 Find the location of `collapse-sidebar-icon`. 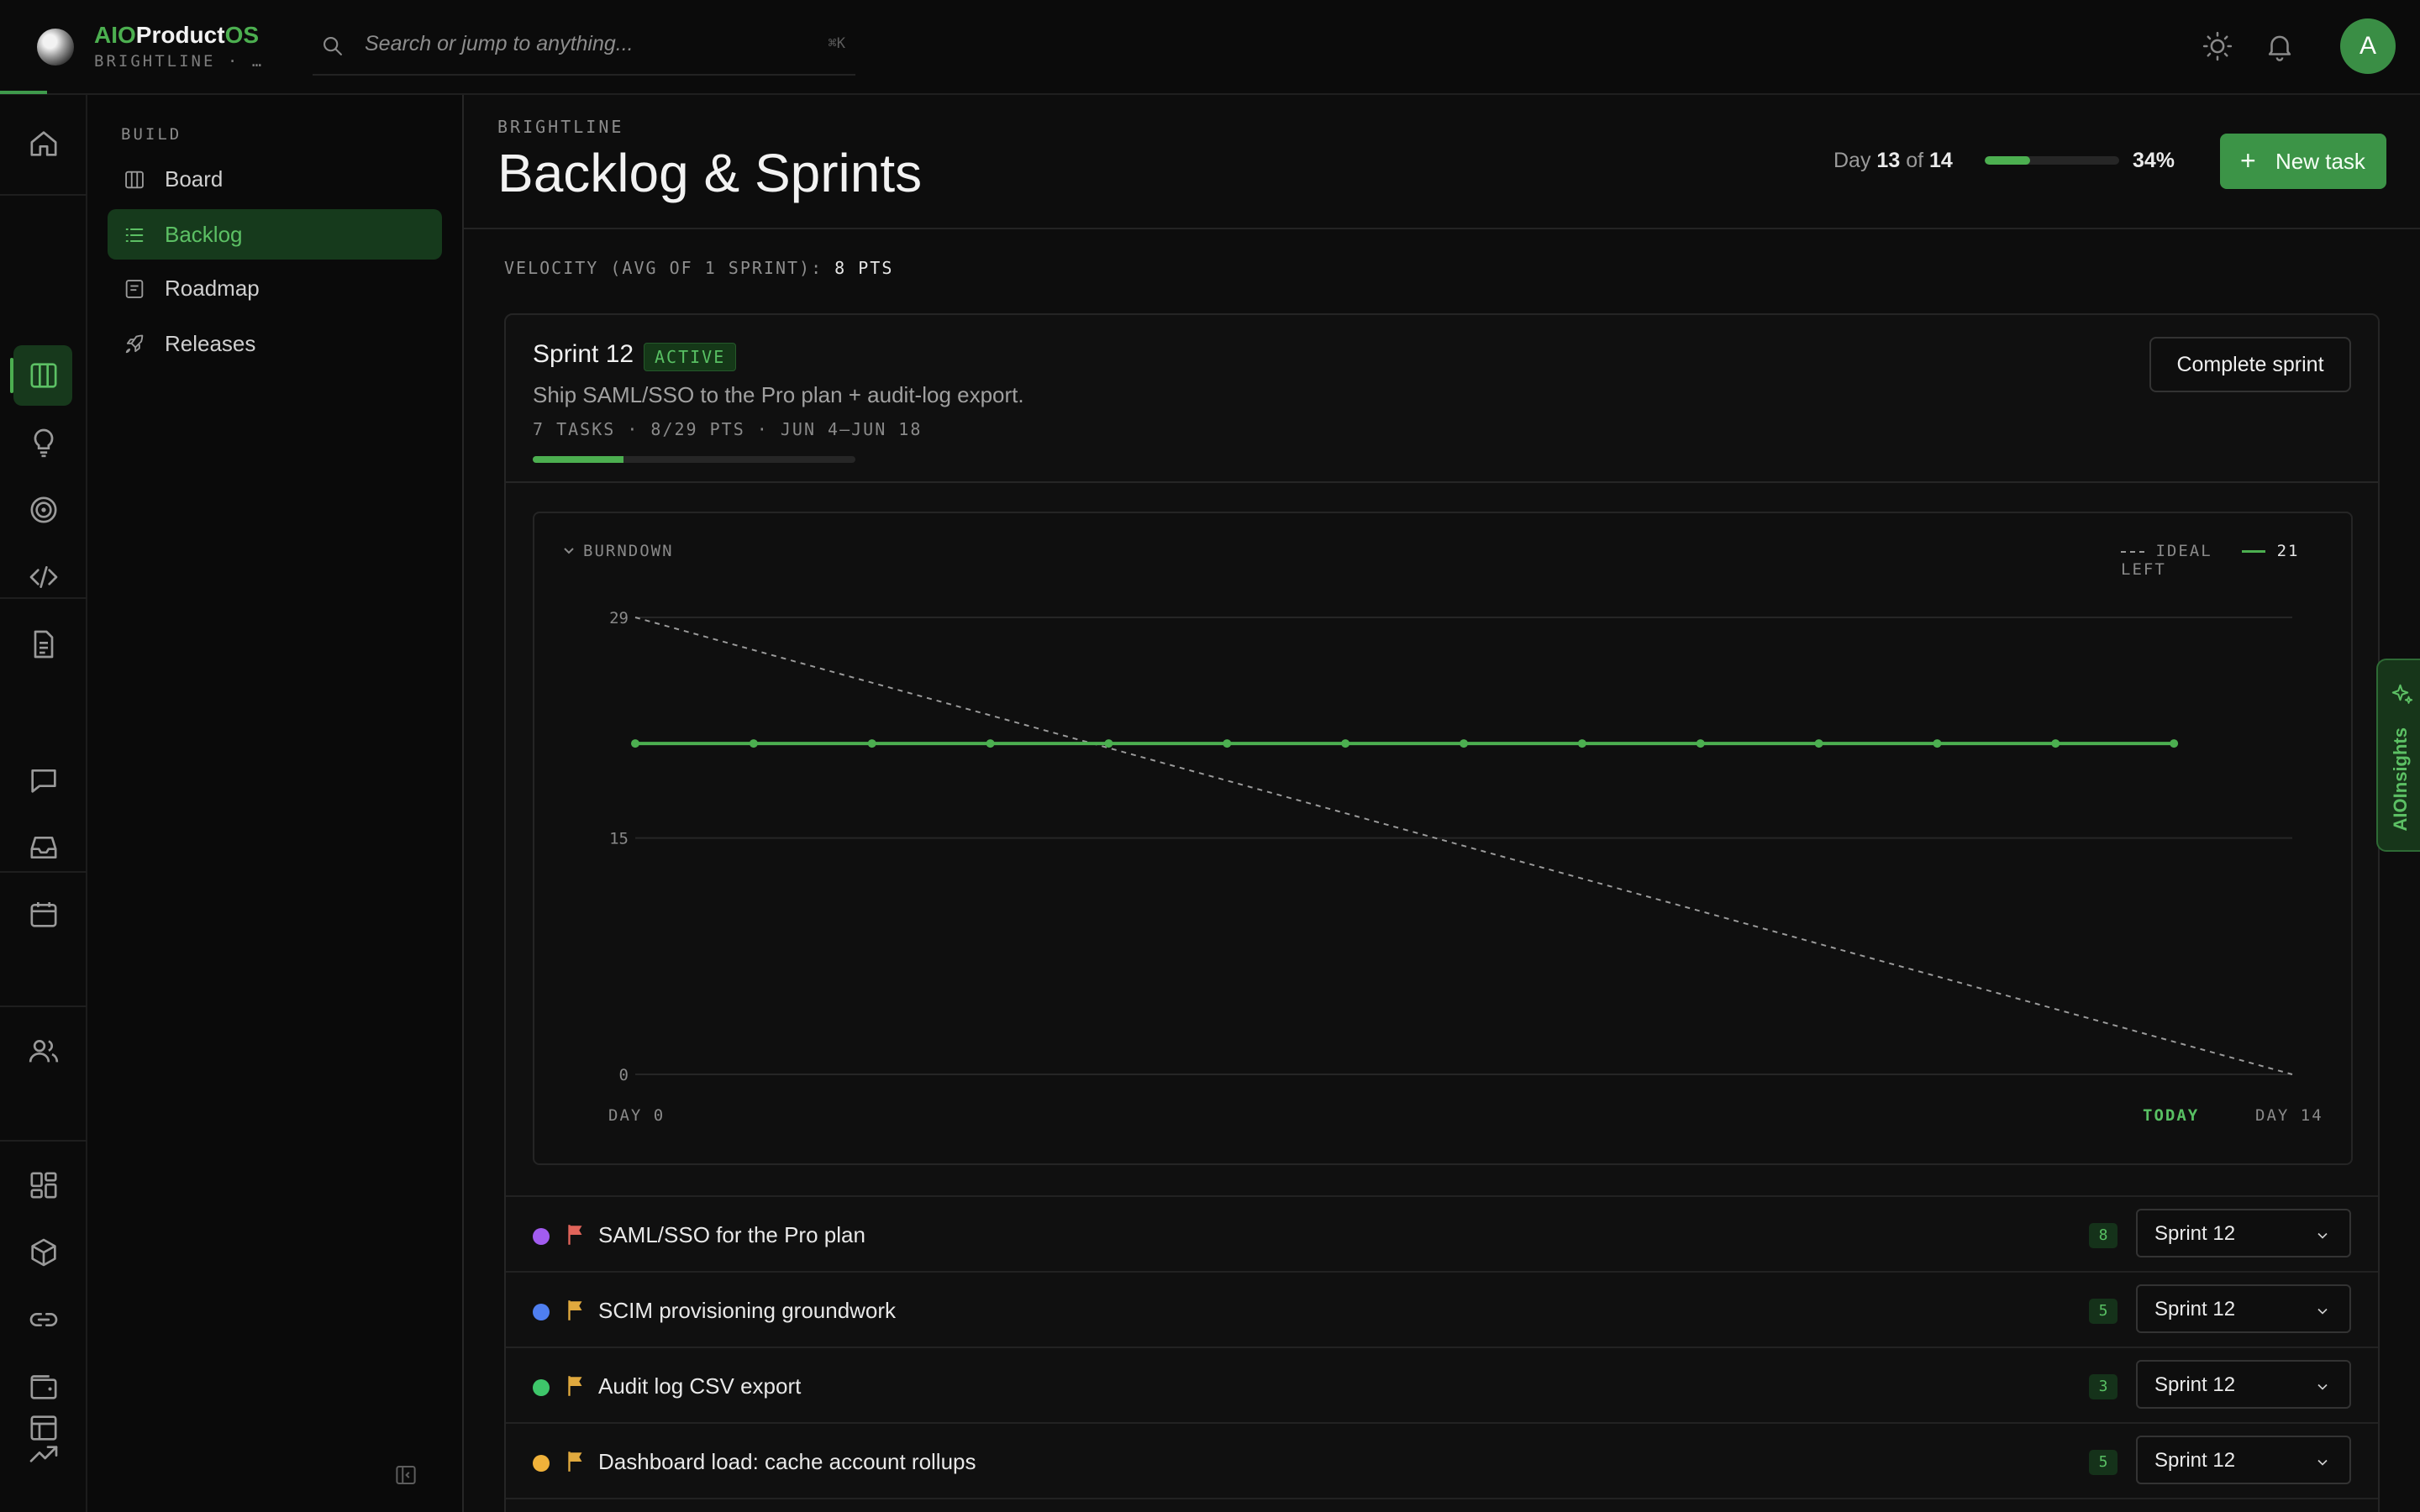

collapse-sidebar-icon is located at coordinates (405, 1475).